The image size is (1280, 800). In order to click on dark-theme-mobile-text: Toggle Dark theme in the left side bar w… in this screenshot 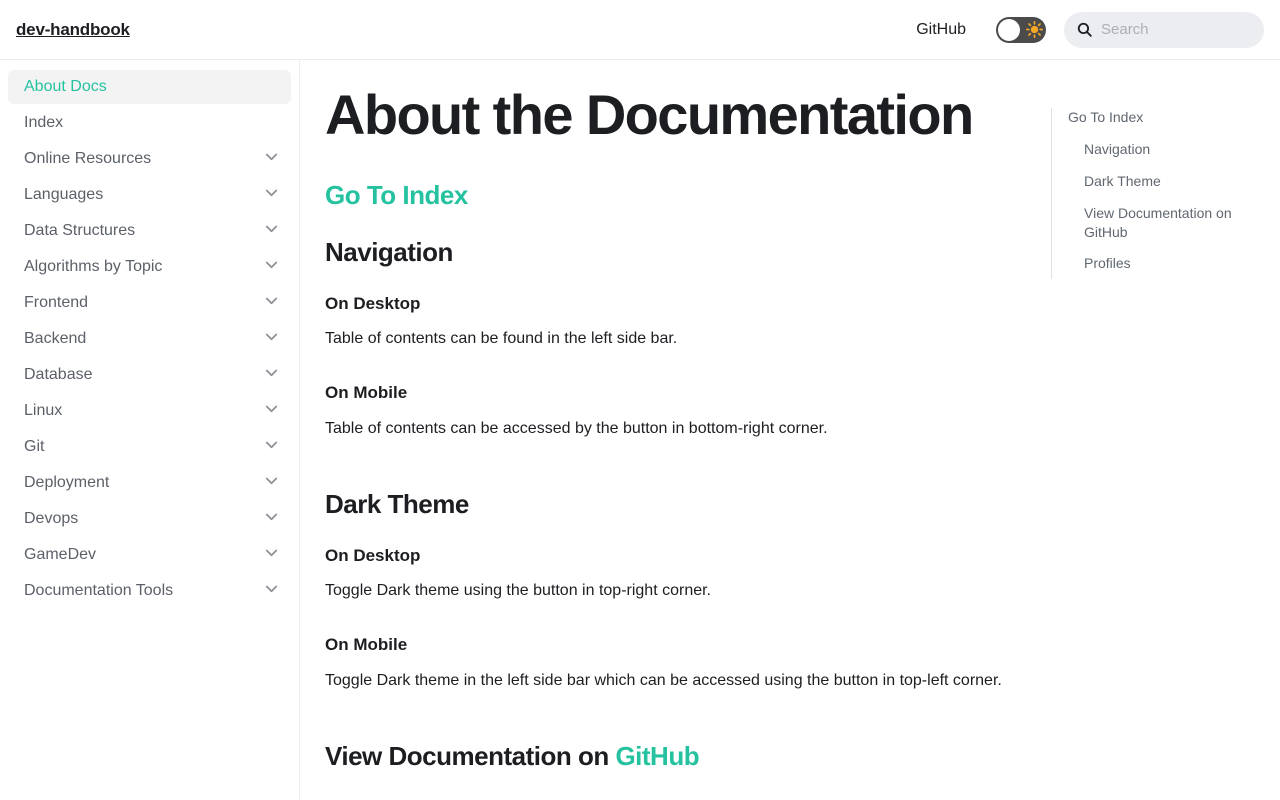, I will do `click(663, 680)`.